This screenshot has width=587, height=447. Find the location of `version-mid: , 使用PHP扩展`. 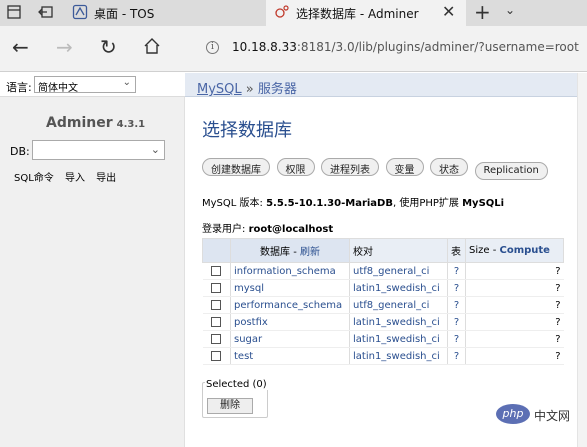

version-mid: , 使用PHP扩展 is located at coordinates (425, 203).